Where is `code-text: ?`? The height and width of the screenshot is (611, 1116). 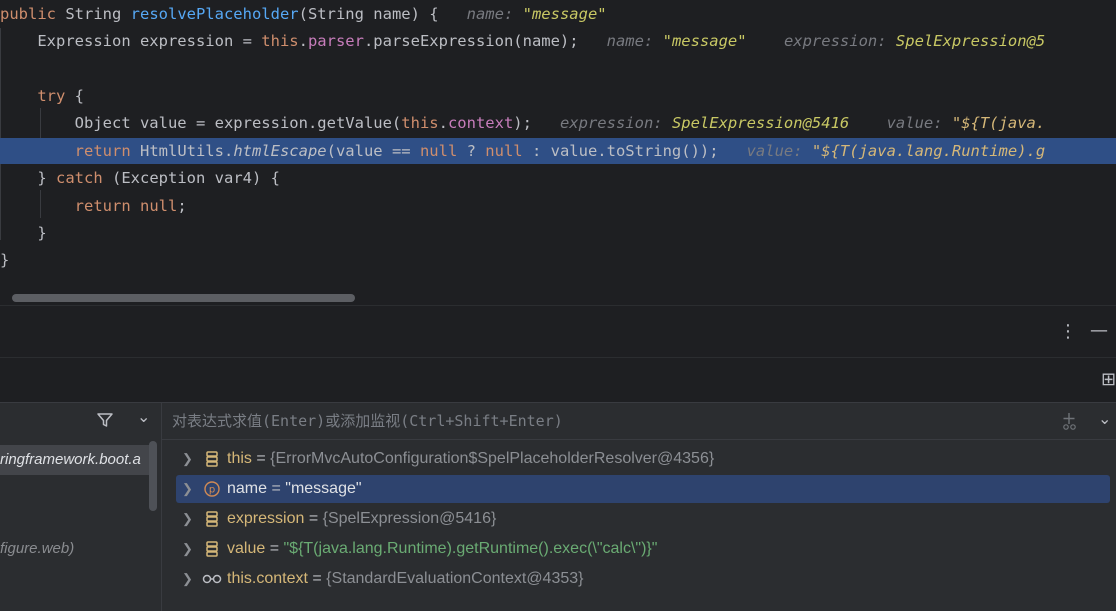
code-text: ? is located at coordinates (471, 151).